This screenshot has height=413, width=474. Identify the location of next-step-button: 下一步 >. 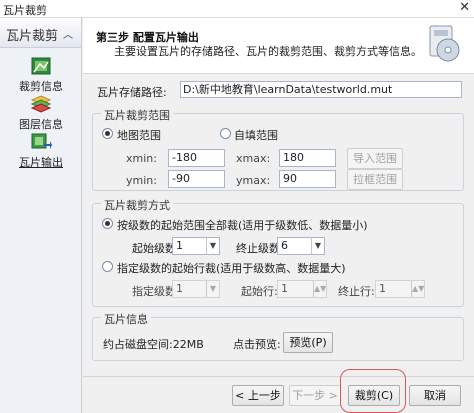
(315, 395).